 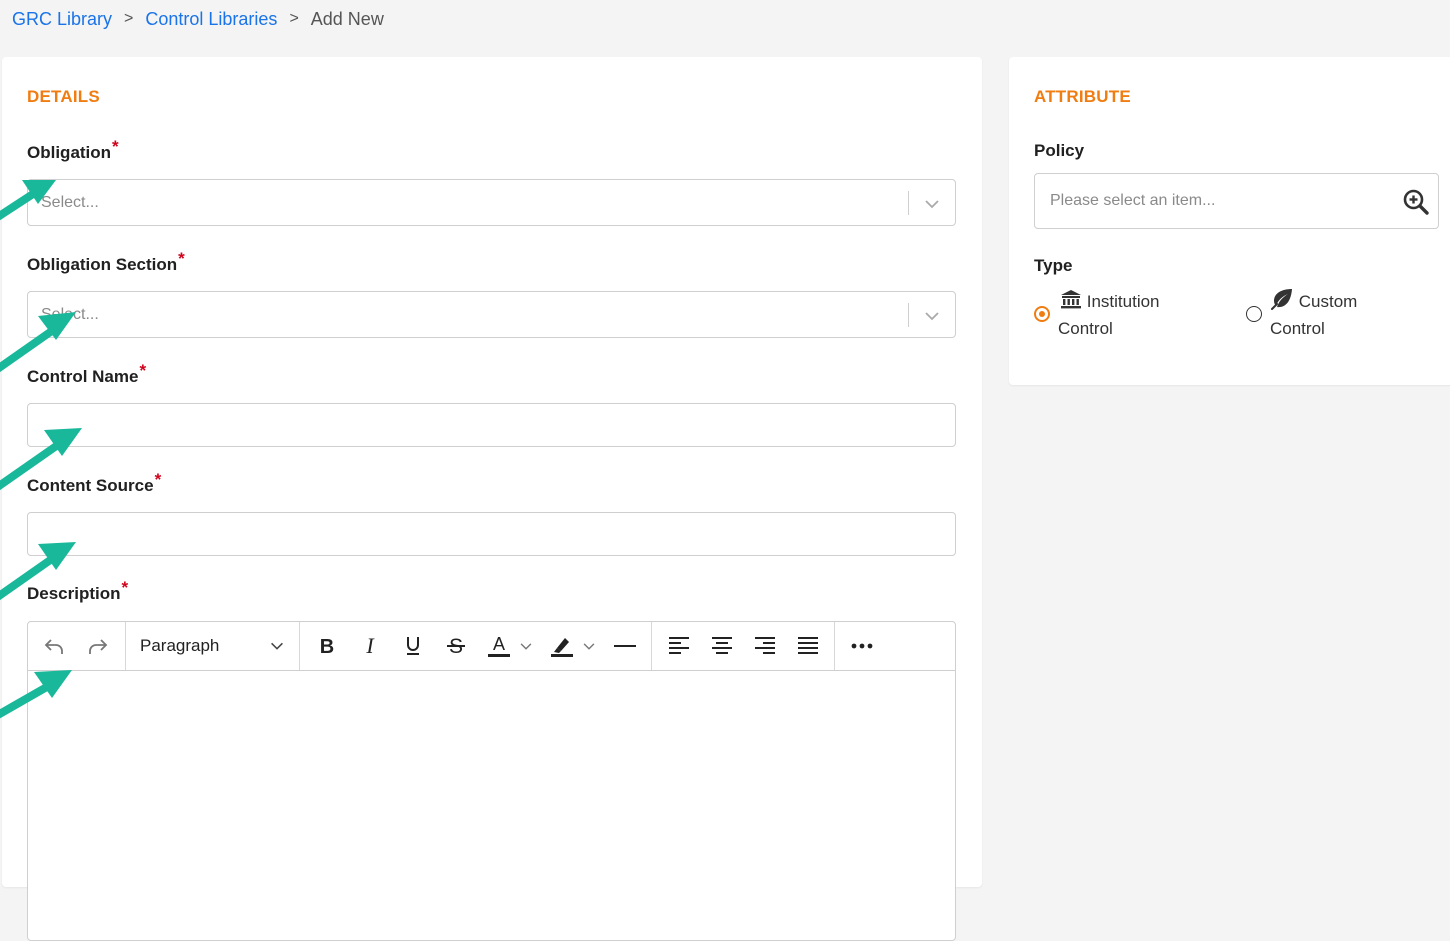 I want to click on editor-toolbar: Paragraph B I S A, so click(x=491, y=646).